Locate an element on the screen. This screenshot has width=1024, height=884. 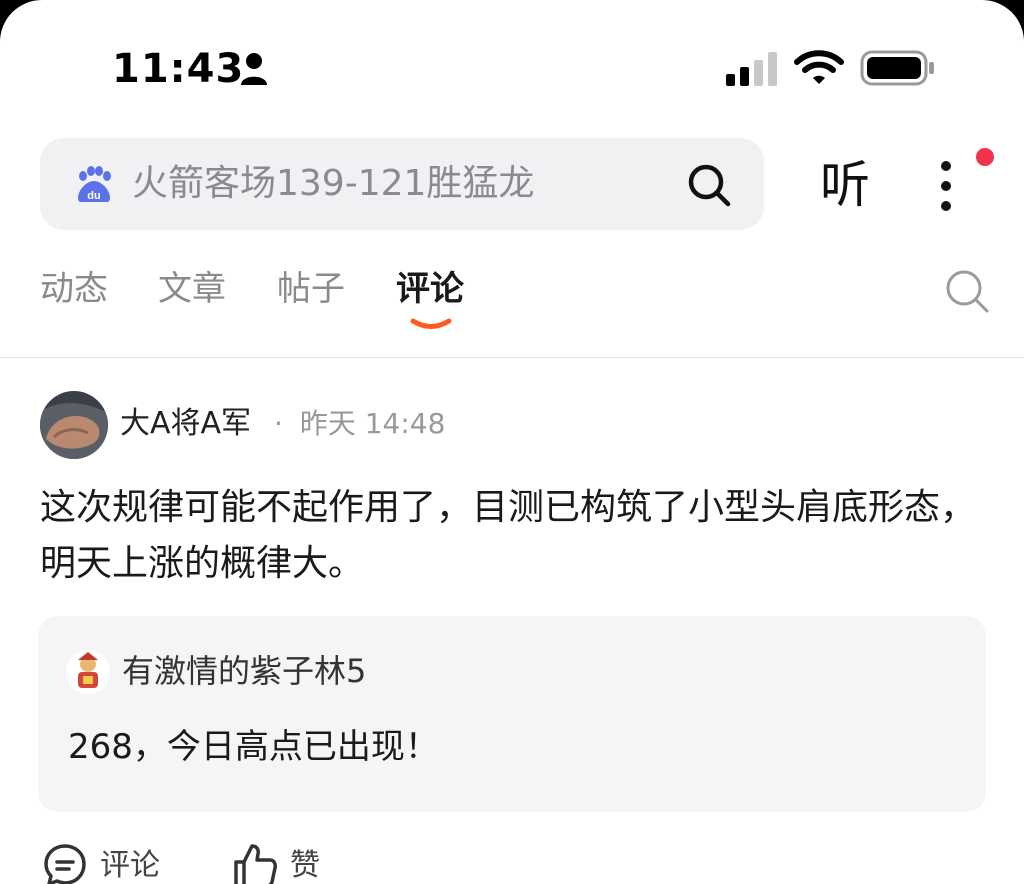
tab-comments: 评论 is located at coordinates (430, 289).